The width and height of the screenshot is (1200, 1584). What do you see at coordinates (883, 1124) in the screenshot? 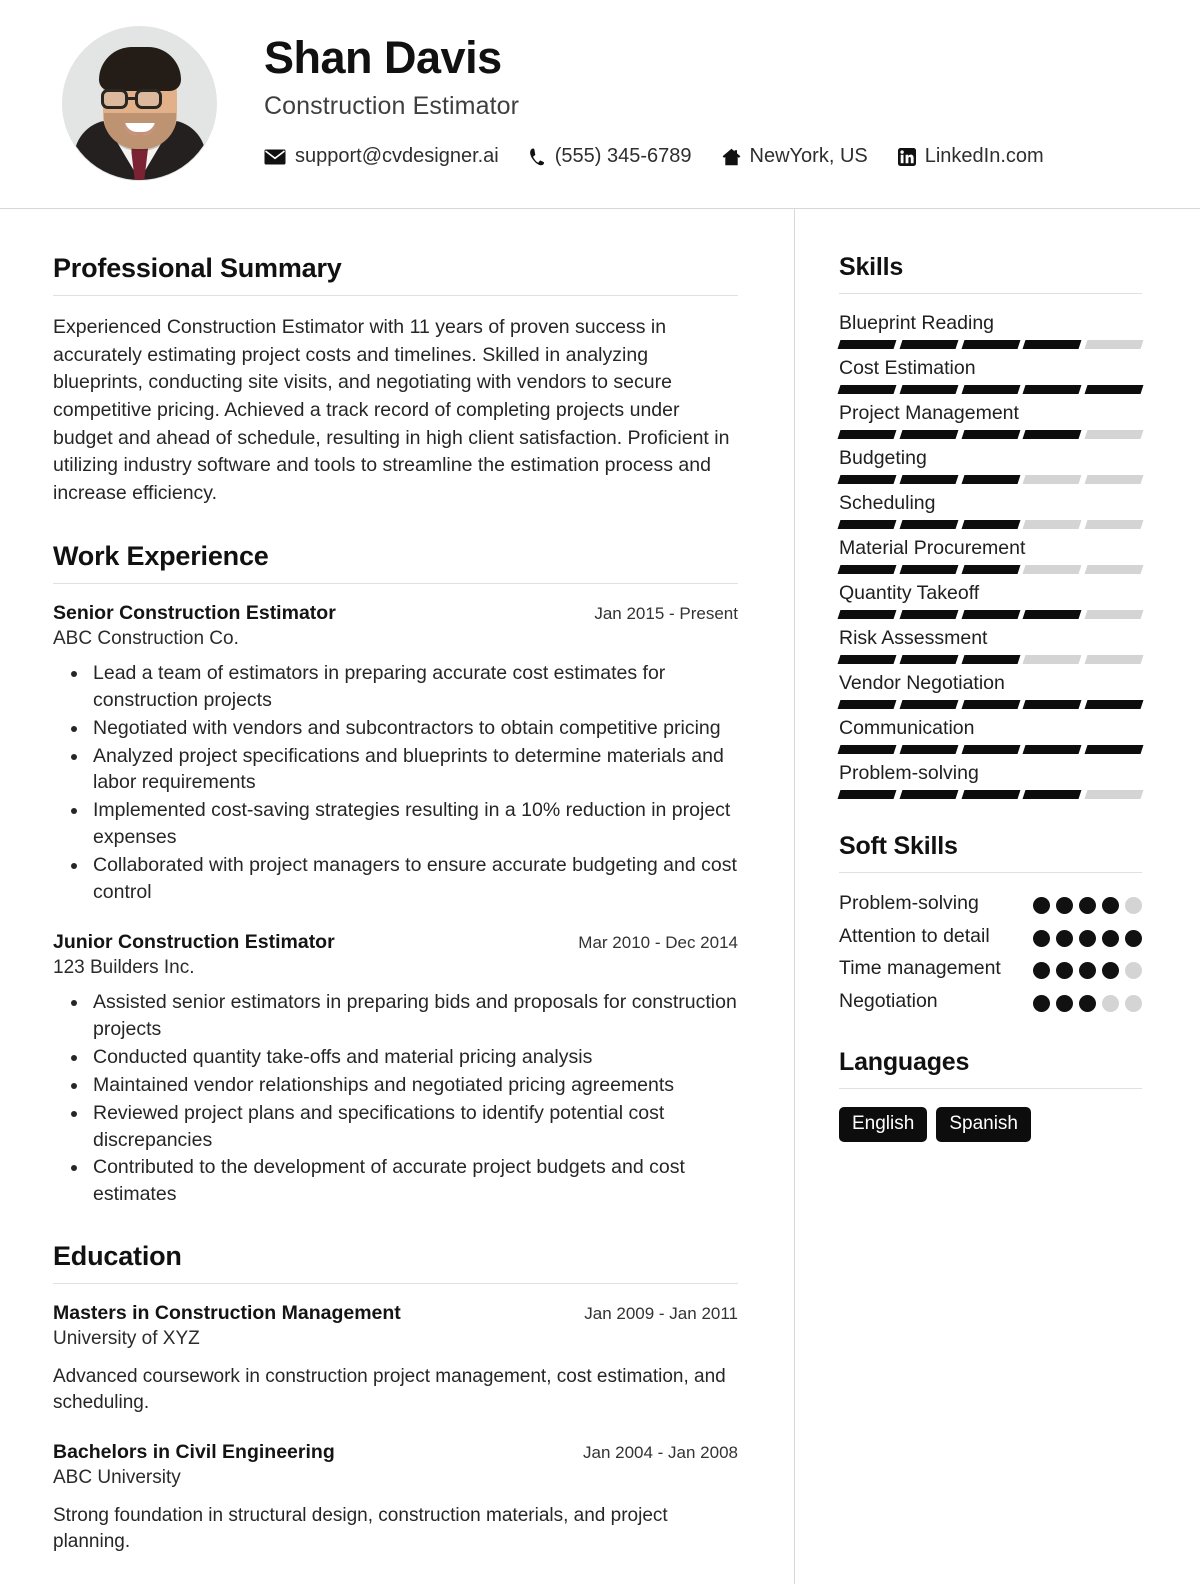
I see `language-chip: English` at bounding box center [883, 1124].